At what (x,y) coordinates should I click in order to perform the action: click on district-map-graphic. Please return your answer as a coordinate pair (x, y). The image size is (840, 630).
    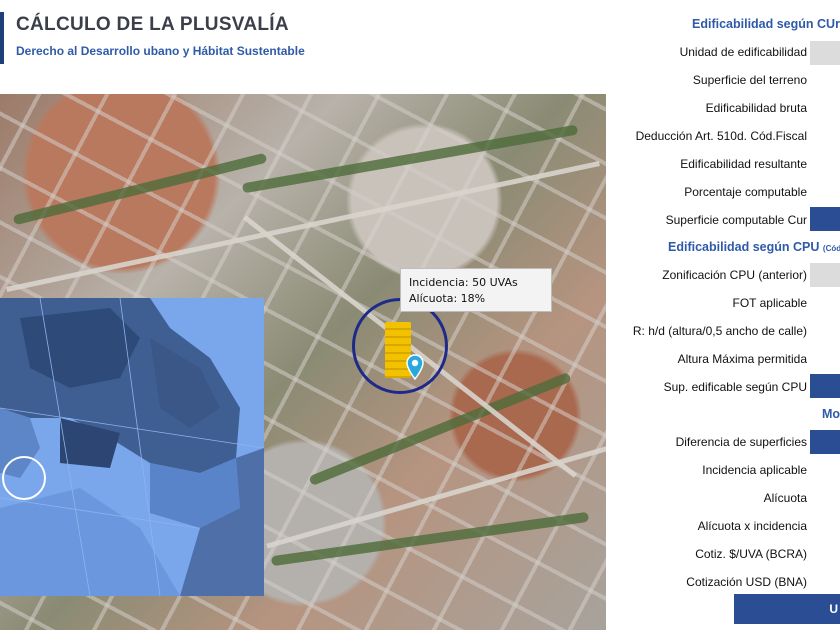
    Looking at the image, I should click on (132, 447).